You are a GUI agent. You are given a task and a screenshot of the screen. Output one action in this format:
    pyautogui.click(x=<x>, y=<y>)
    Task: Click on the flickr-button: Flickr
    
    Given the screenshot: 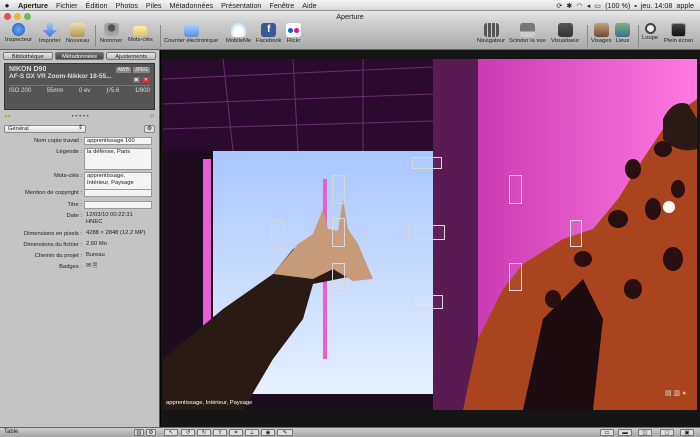 What is the action you would take?
    pyautogui.click(x=293, y=33)
    